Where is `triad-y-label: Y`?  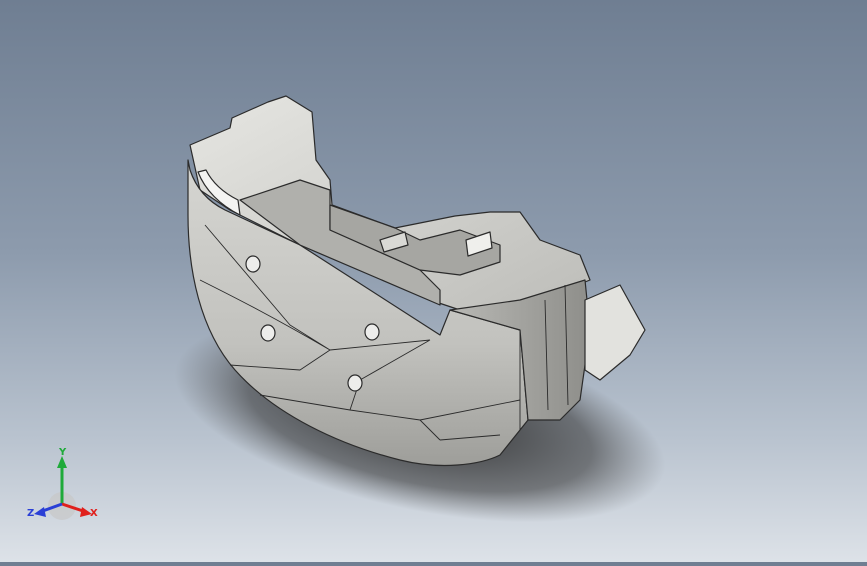
triad-y-label: Y is located at coordinates (62, 452).